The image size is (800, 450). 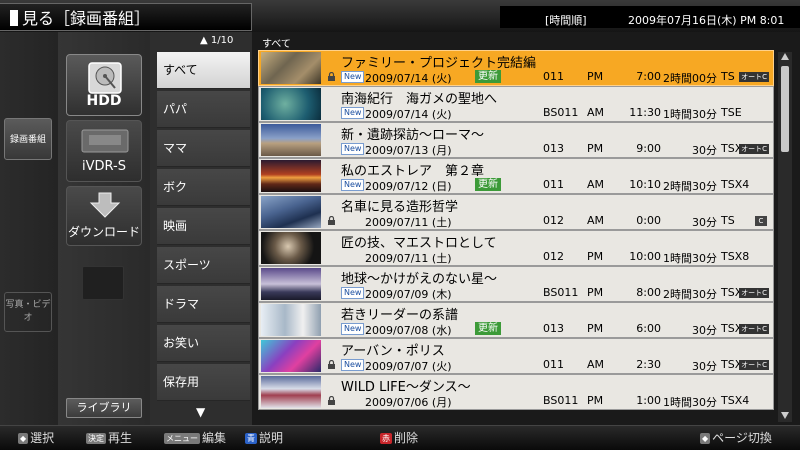 I want to click on program-mode: TSE, so click(x=731, y=112).